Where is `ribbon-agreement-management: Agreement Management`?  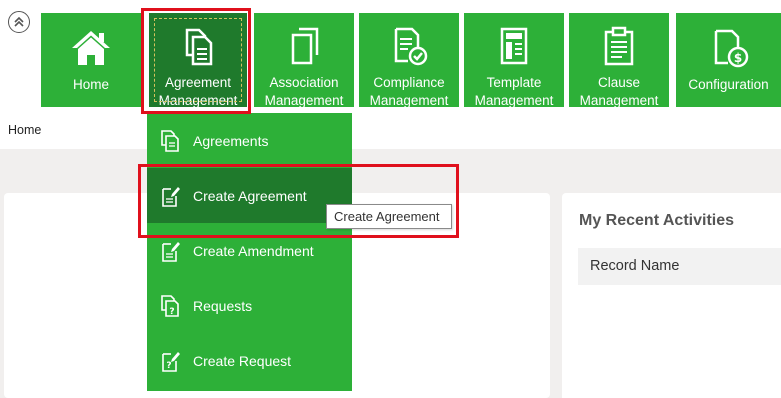
ribbon-agreement-management: Agreement Management is located at coordinates (198, 60).